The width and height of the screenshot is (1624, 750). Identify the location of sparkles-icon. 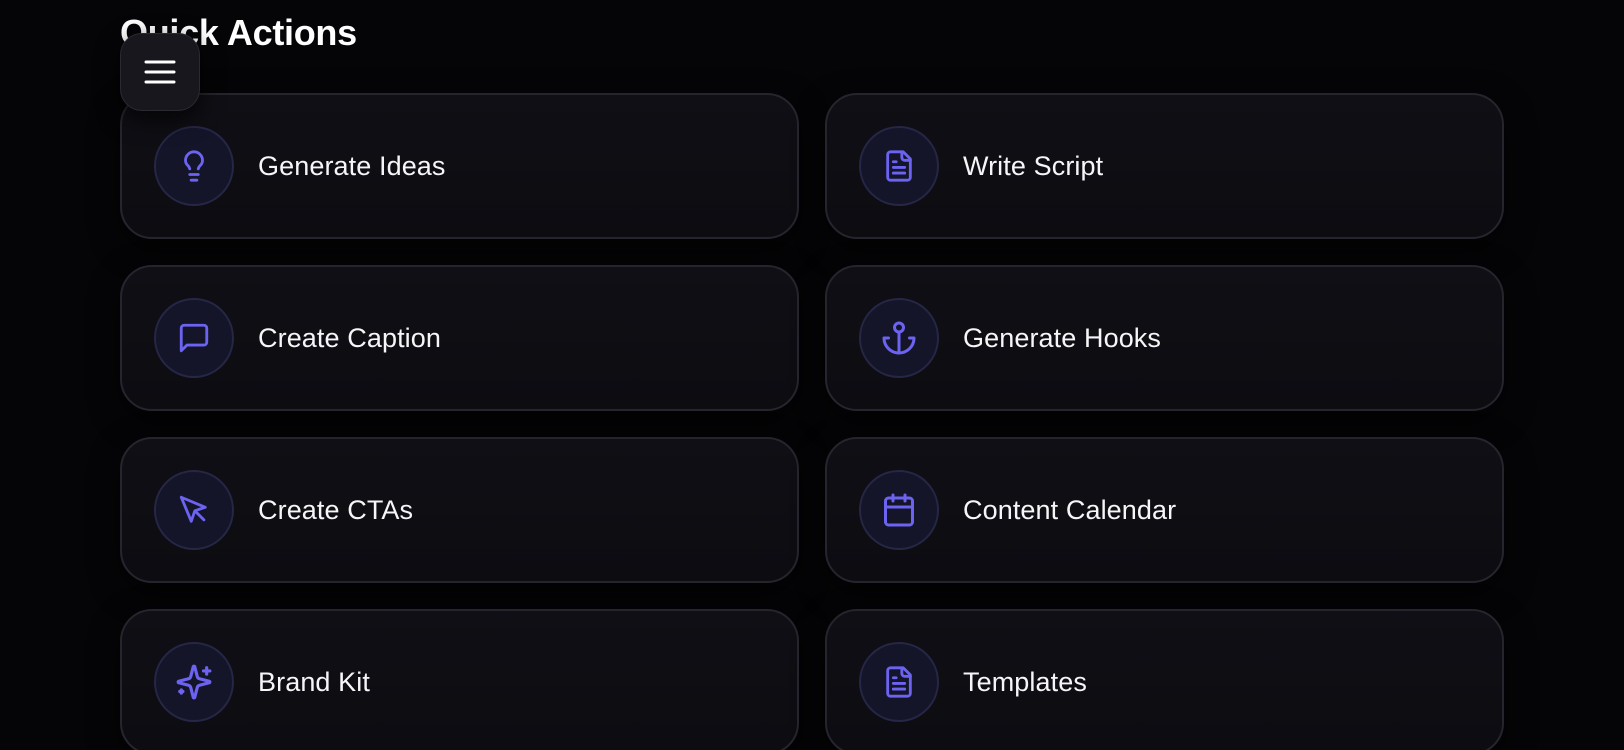
(194, 682).